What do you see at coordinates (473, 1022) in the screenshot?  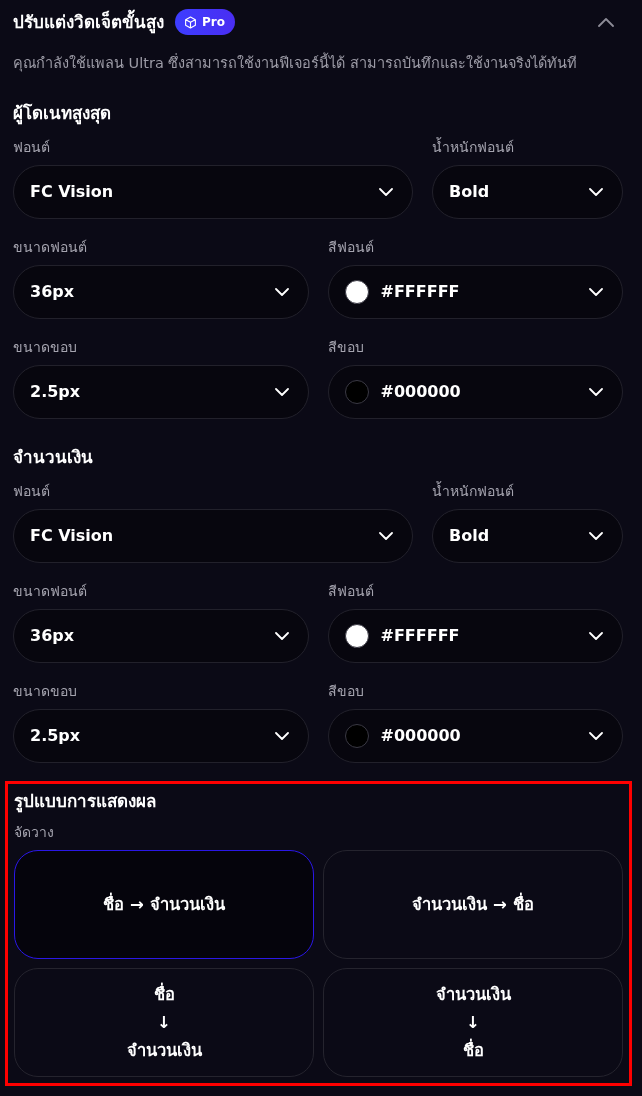 I see `layout-option: จำนวนเงิน ↓ ชื่อ` at bounding box center [473, 1022].